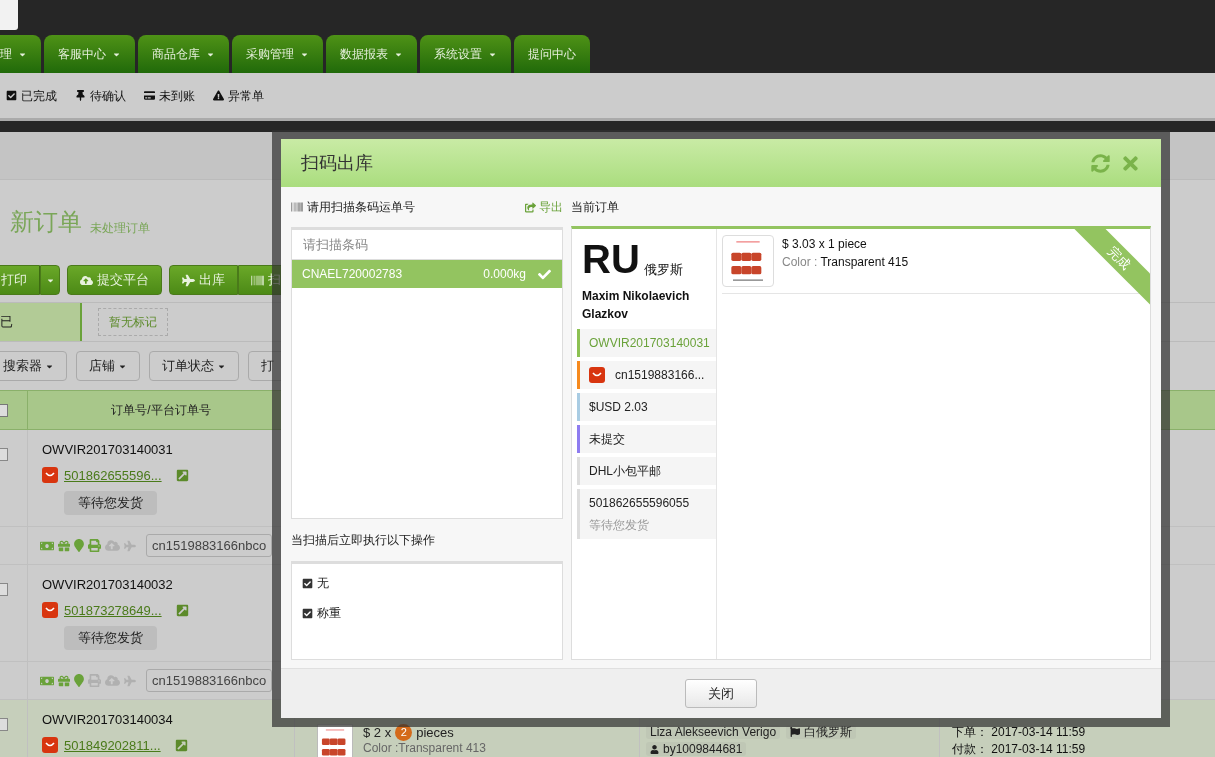 The image size is (1215, 757). I want to click on nav-tab: 商品仓库, so click(183, 54).